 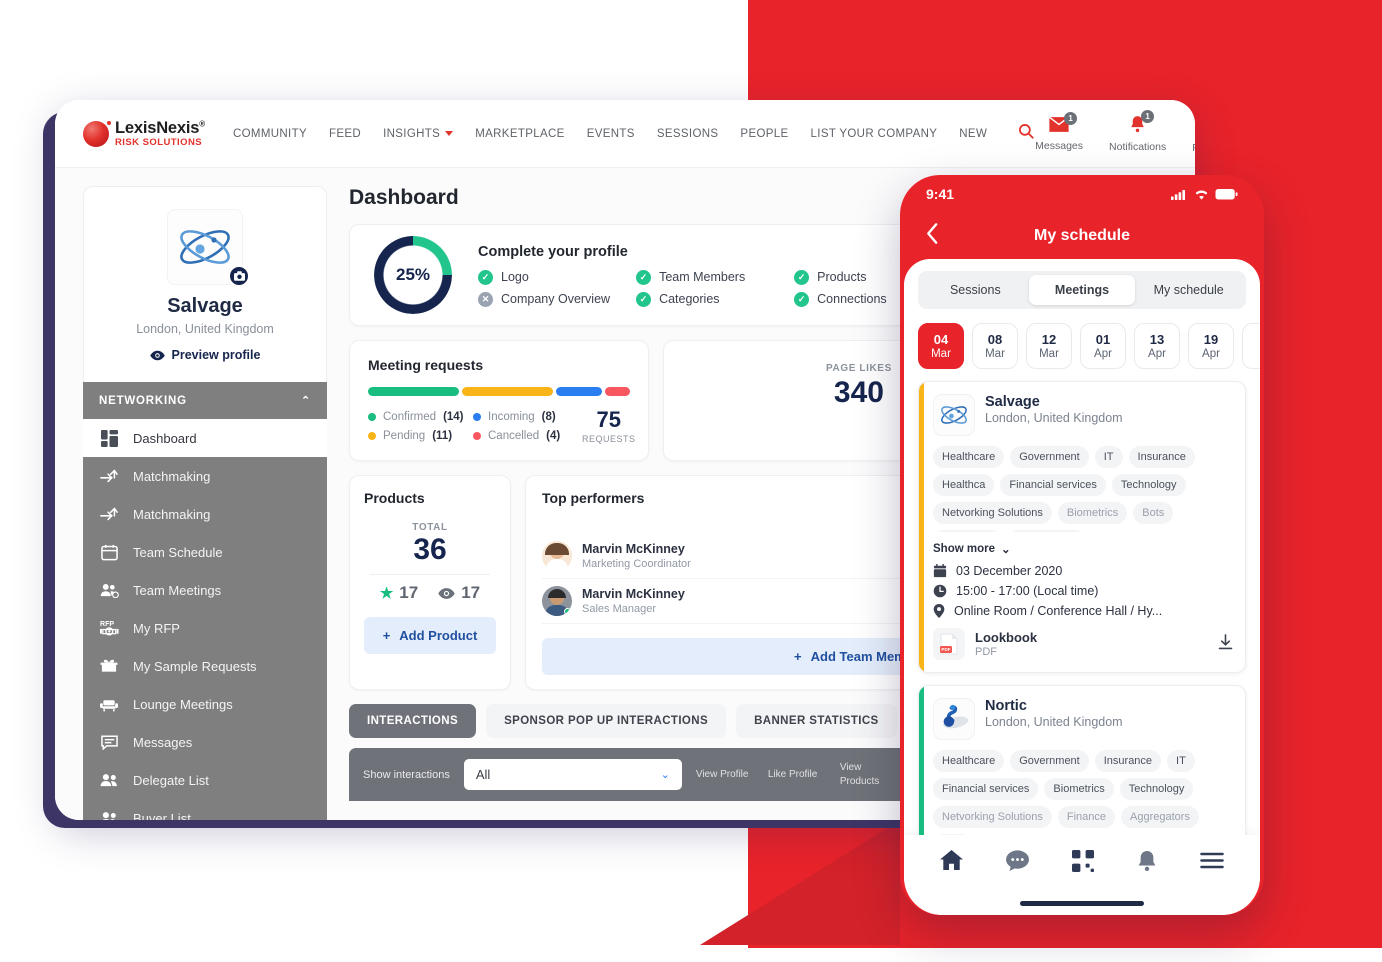 What do you see at coordinates (157, 127) in the screenshot?
I see `brand-name: LexisNexis` at bounding box center [157, 127].